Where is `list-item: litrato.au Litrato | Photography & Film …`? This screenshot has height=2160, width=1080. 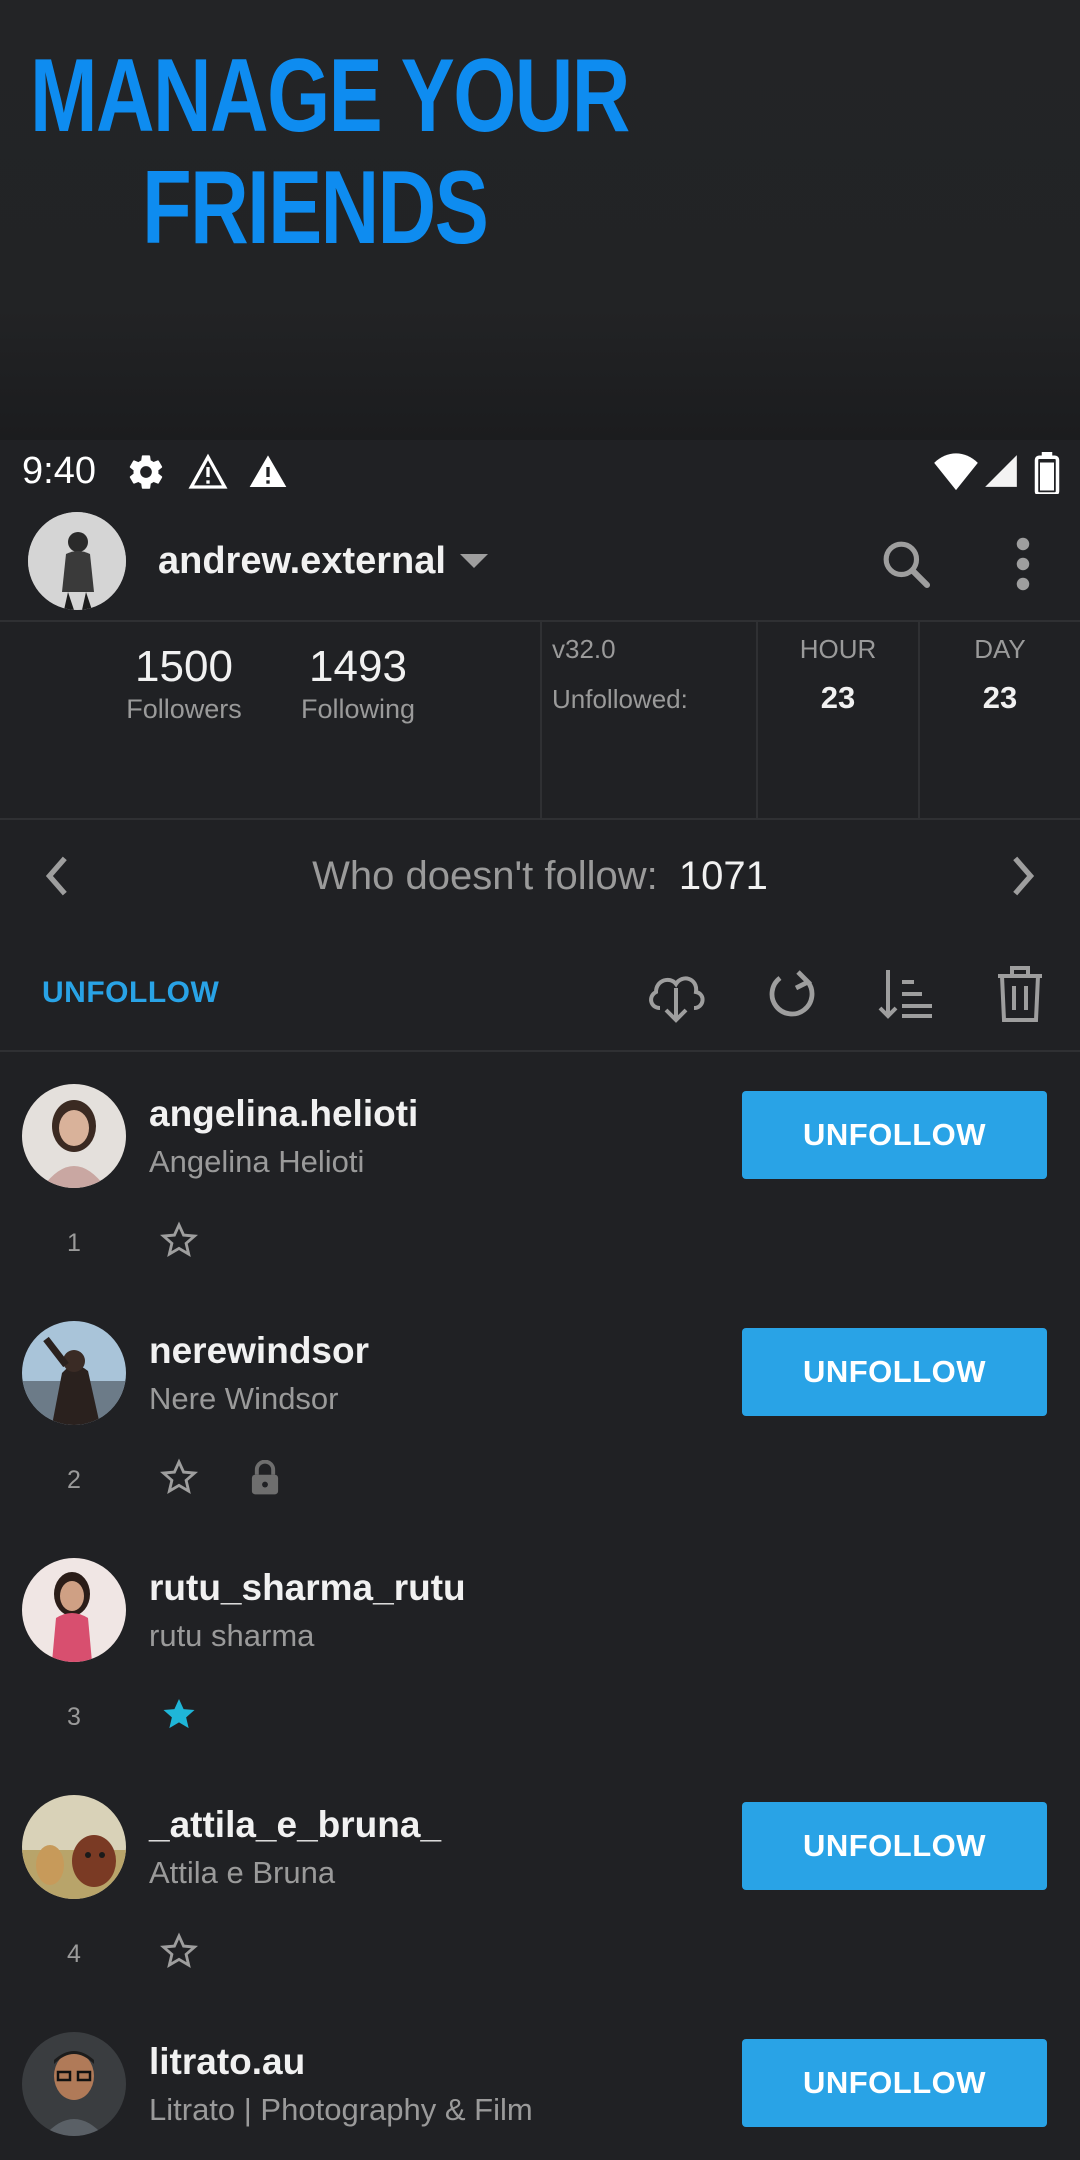 list-item: litrato.au Litrato | Photography & Film … is located at coordinates (540, 2087).